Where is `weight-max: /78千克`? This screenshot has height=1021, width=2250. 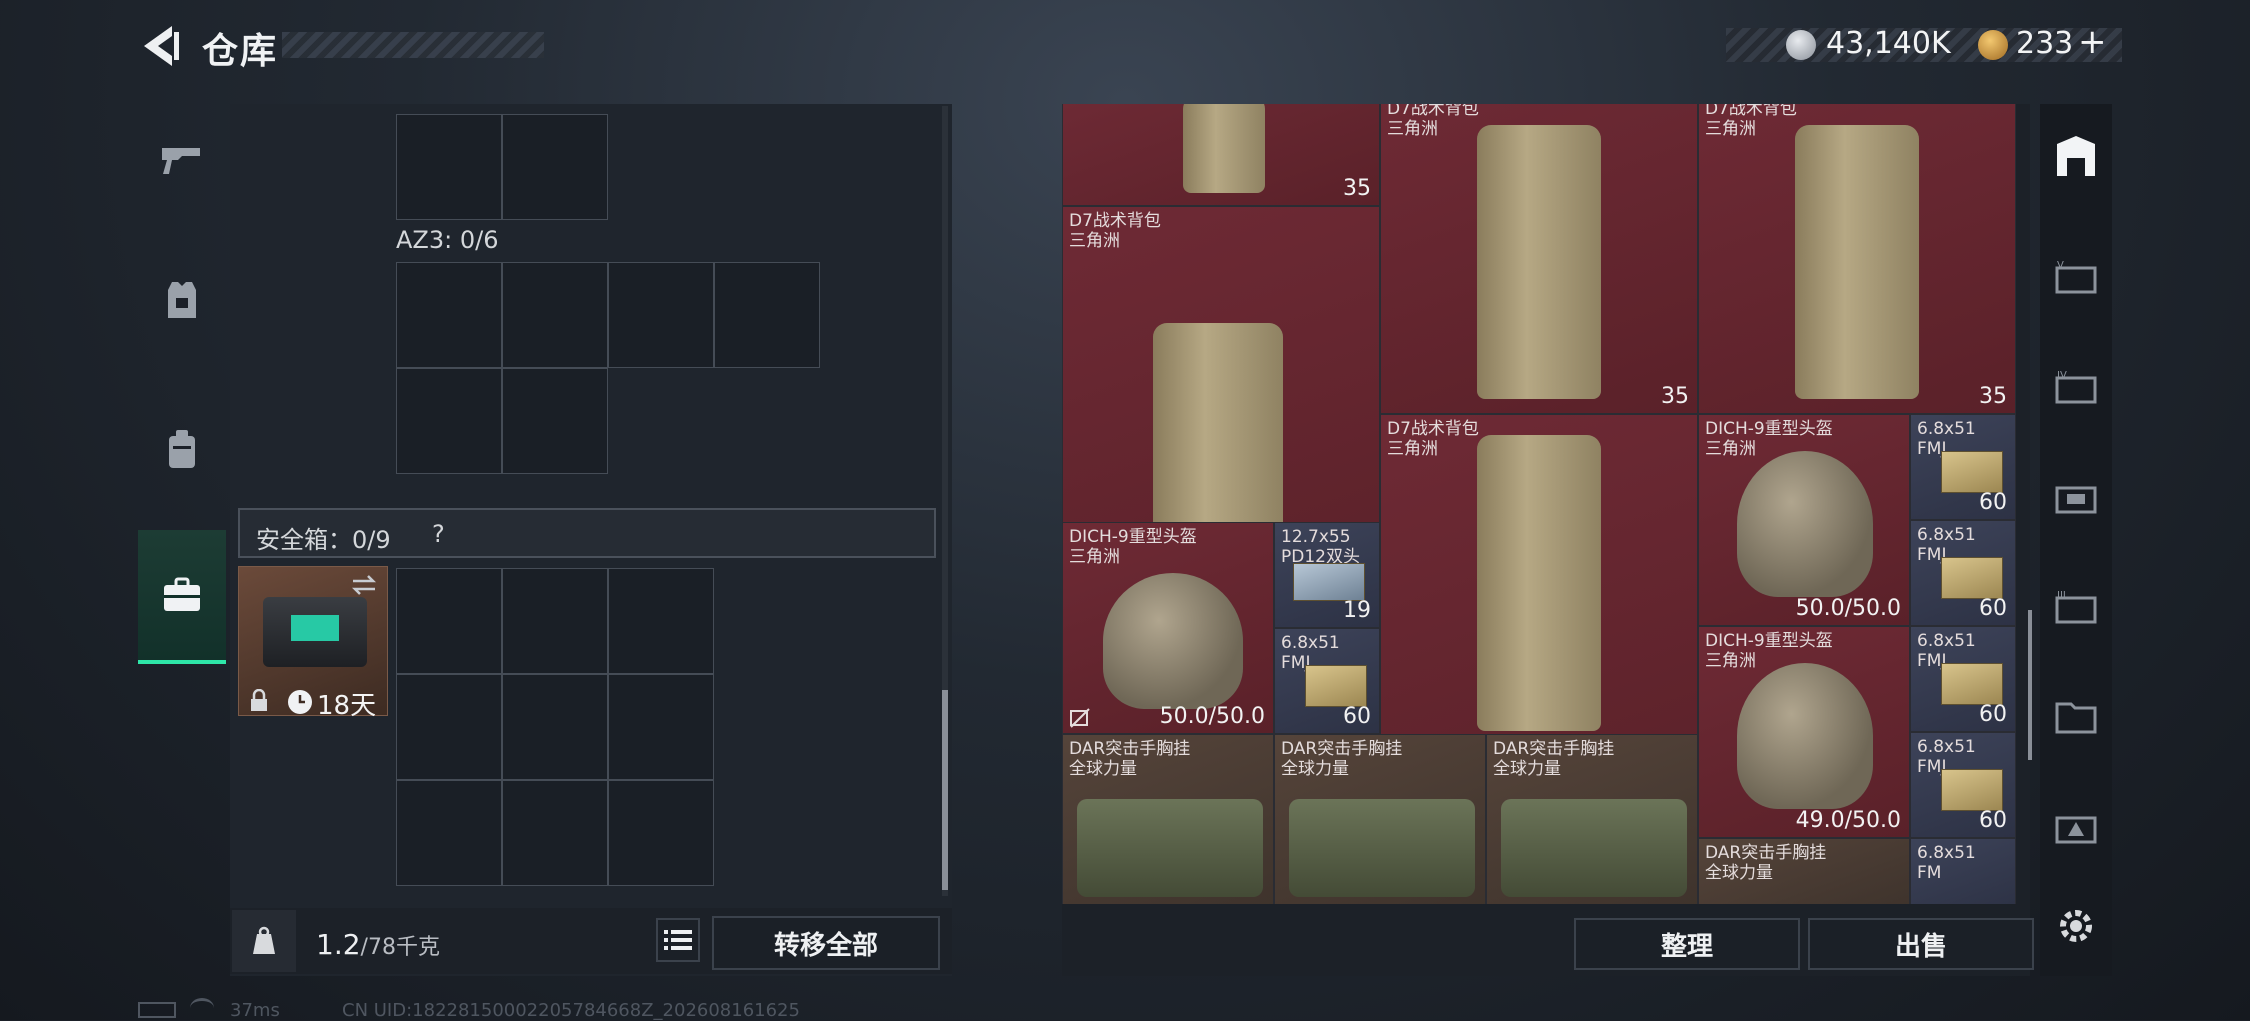
weight-max: /78千克 is located at coordinates (400, 947).